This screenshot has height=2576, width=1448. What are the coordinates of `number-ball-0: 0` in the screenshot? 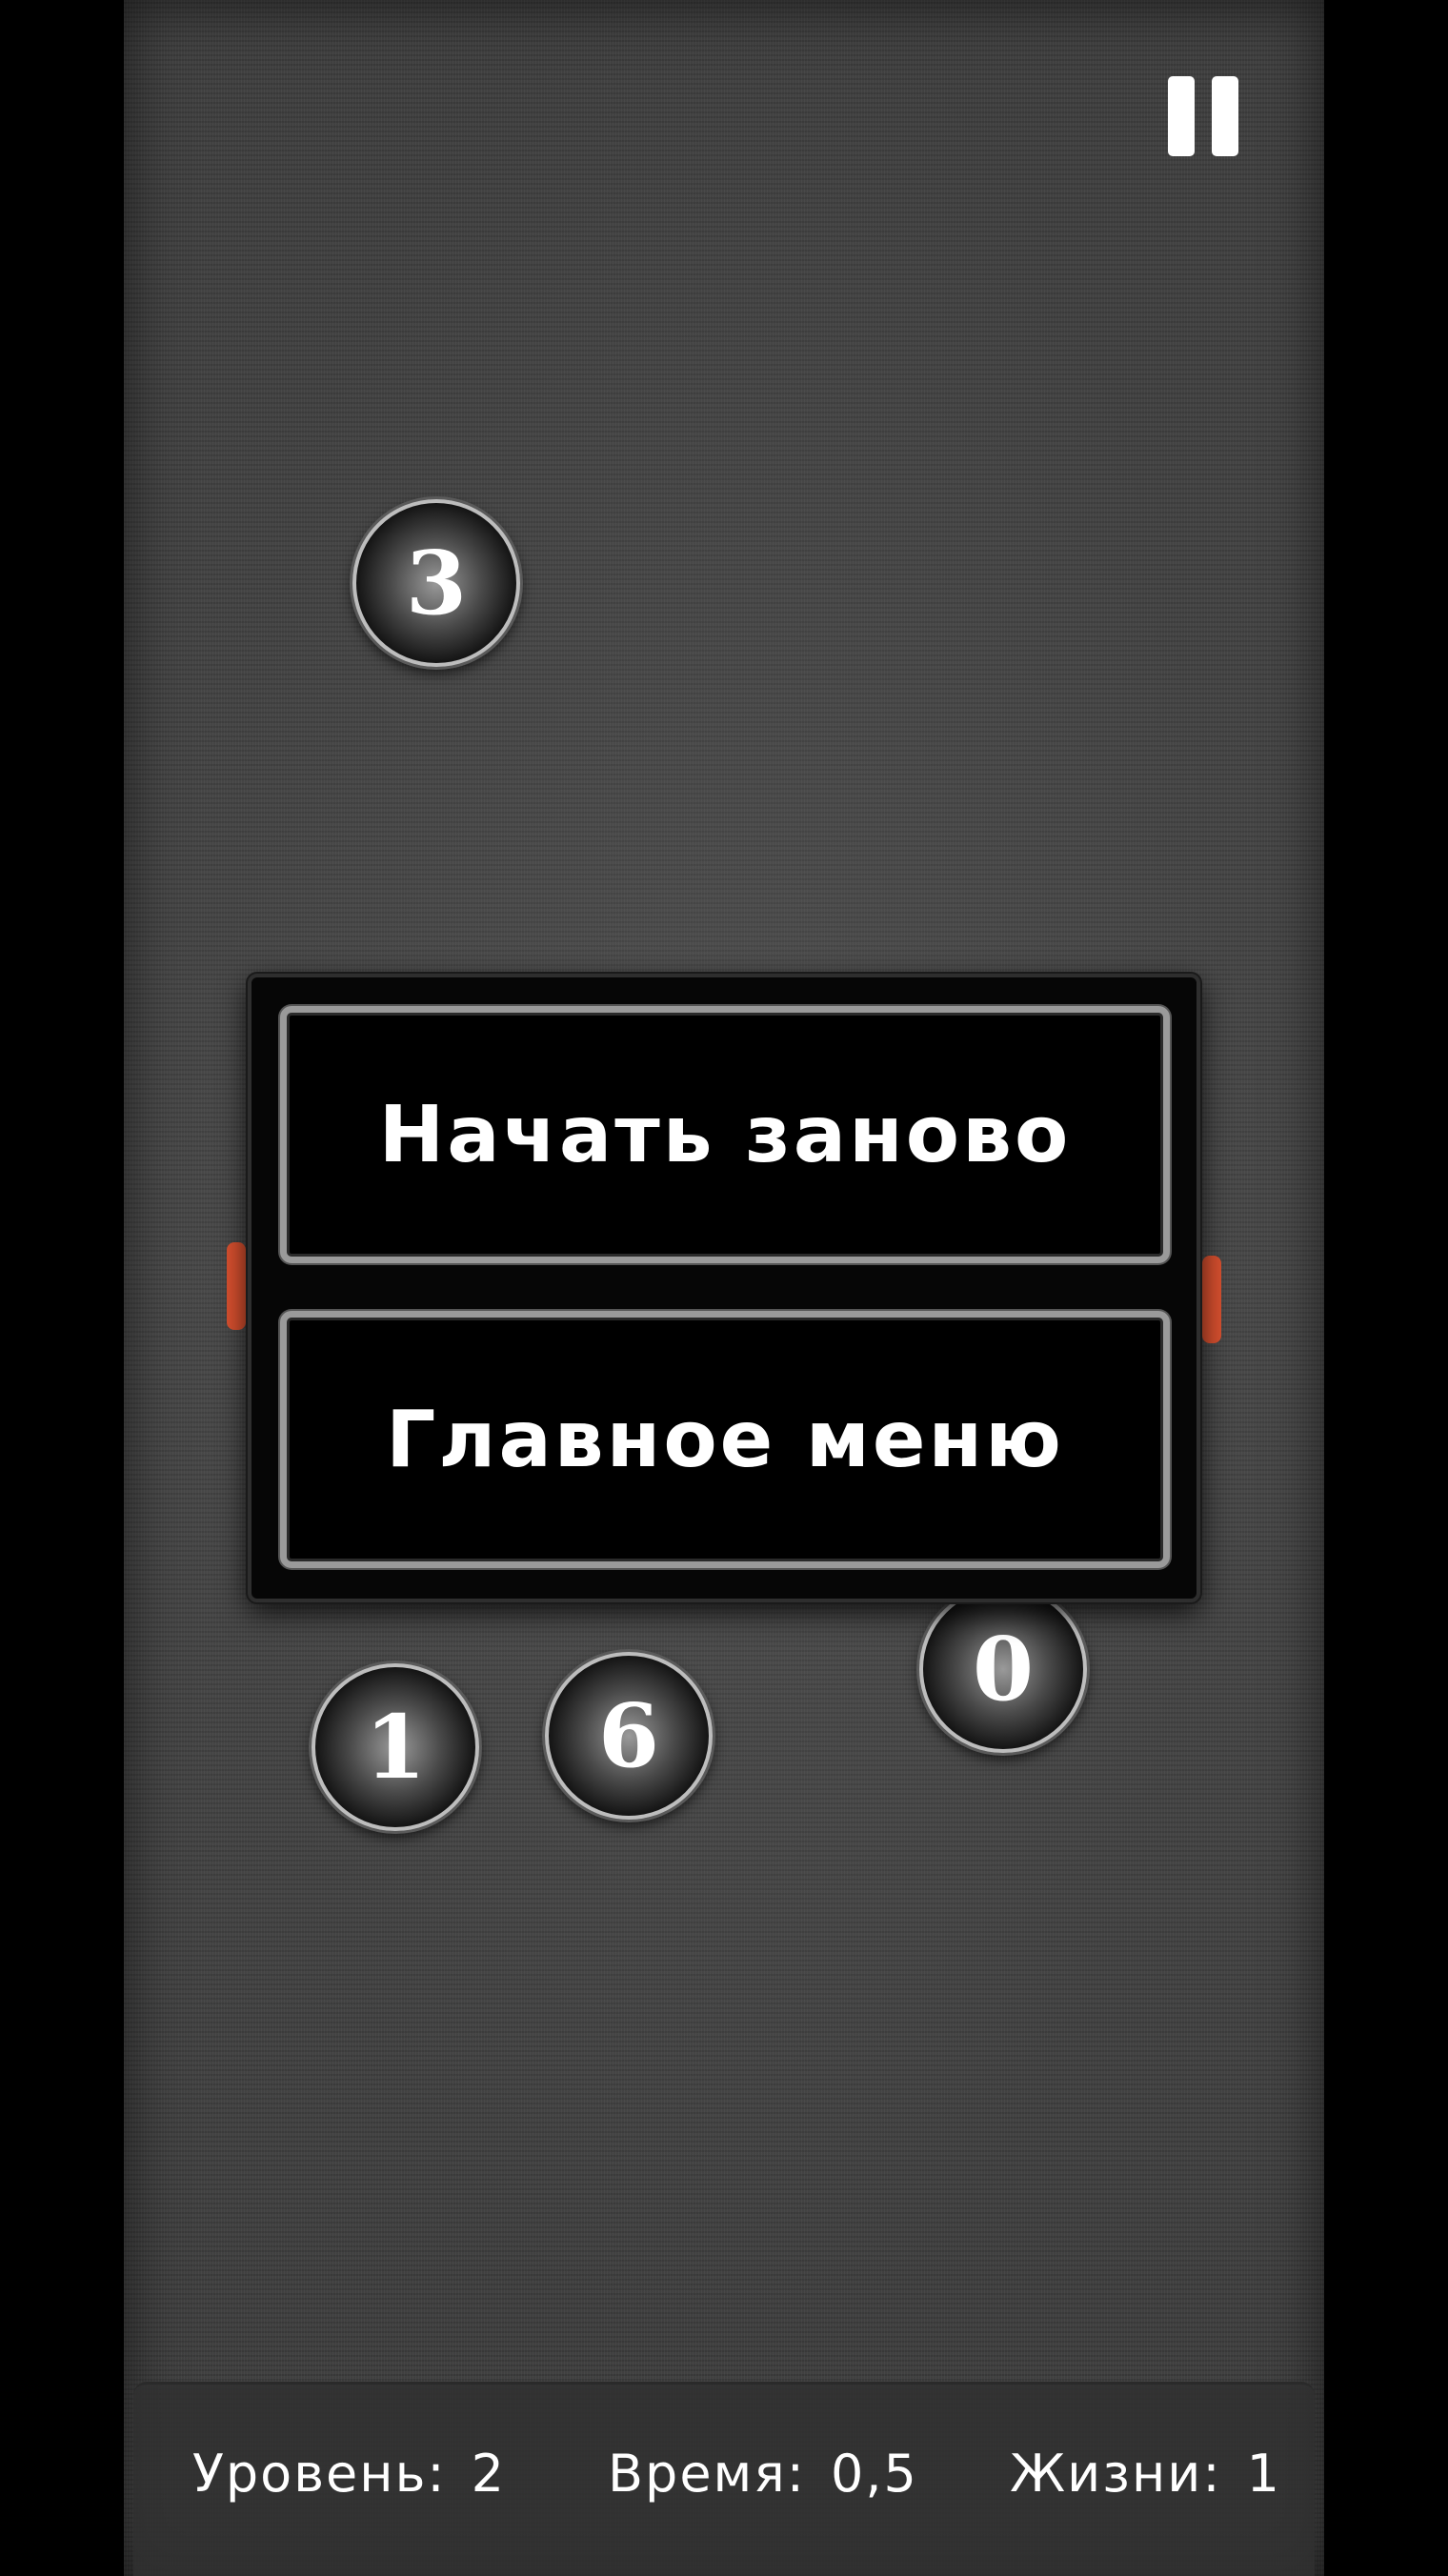 It's located at (1003, 1669).